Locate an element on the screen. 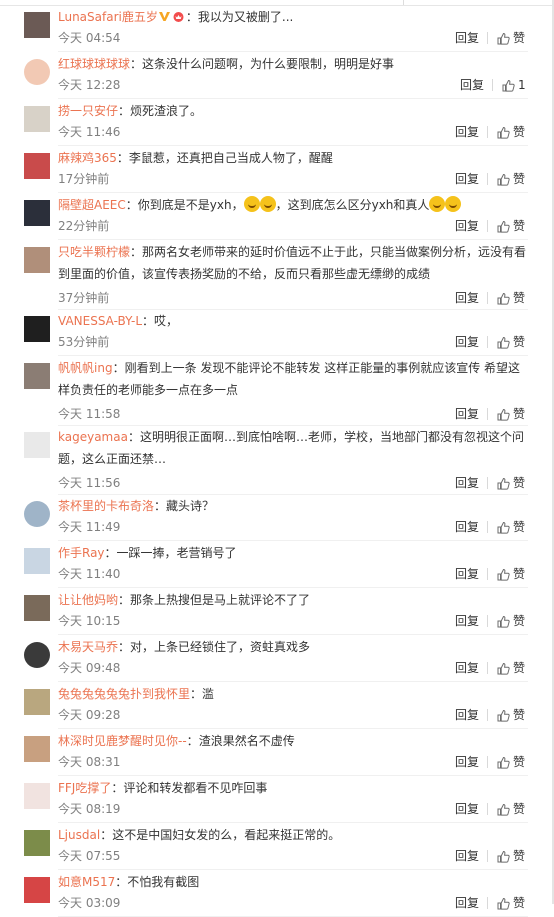 The height and width of the screenshot is (917, 554). username-link: kageyamaa is located at coordinates (93, 437).